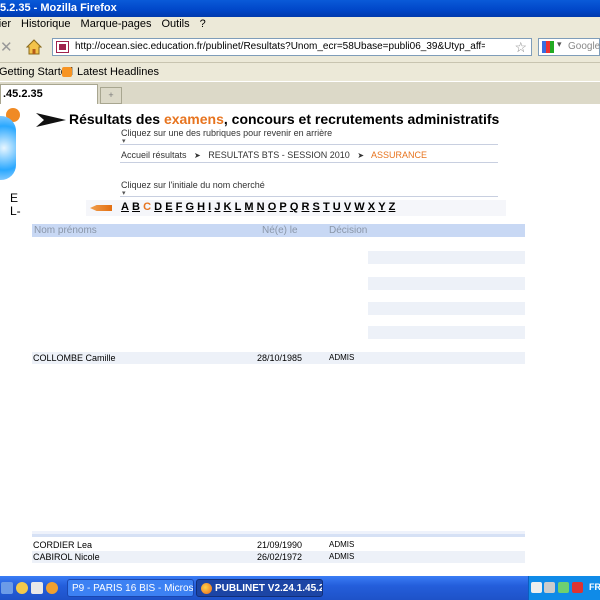 This screenshot has height=600, width=600. Describe the element at coordinates (22, 588) in the screenshot. I see `quicklaunch-ie-icon` at that location.